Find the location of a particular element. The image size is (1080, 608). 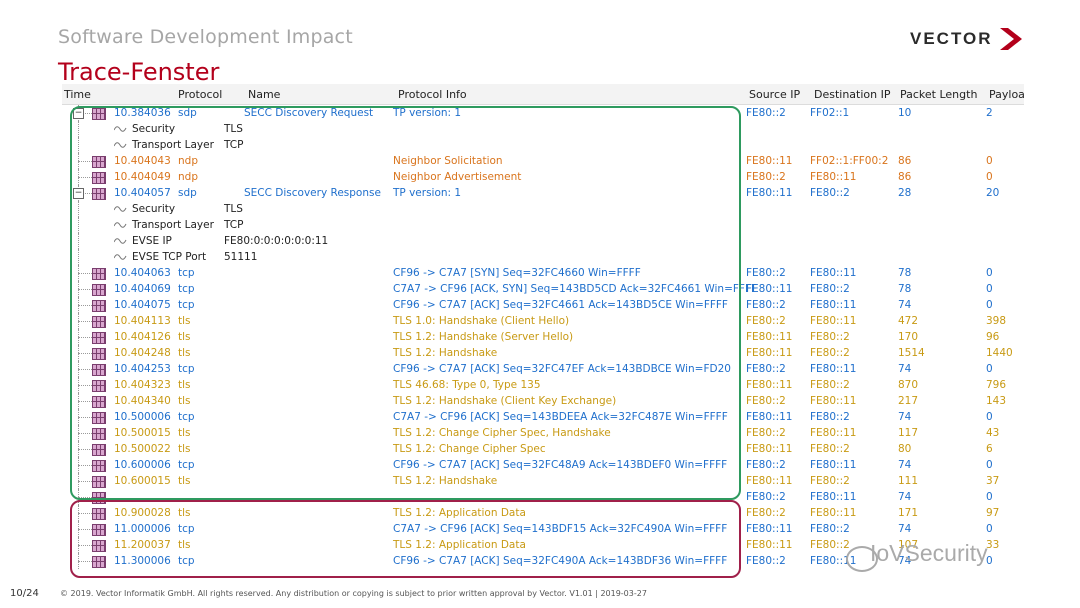

slide-title: Trace-Fenster is located at coordinates (139, 72).